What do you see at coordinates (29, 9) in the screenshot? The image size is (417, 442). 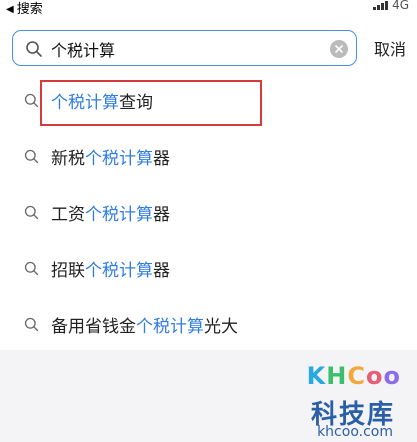 I see `back-label: 搜索` at bounding box center [29, 9].